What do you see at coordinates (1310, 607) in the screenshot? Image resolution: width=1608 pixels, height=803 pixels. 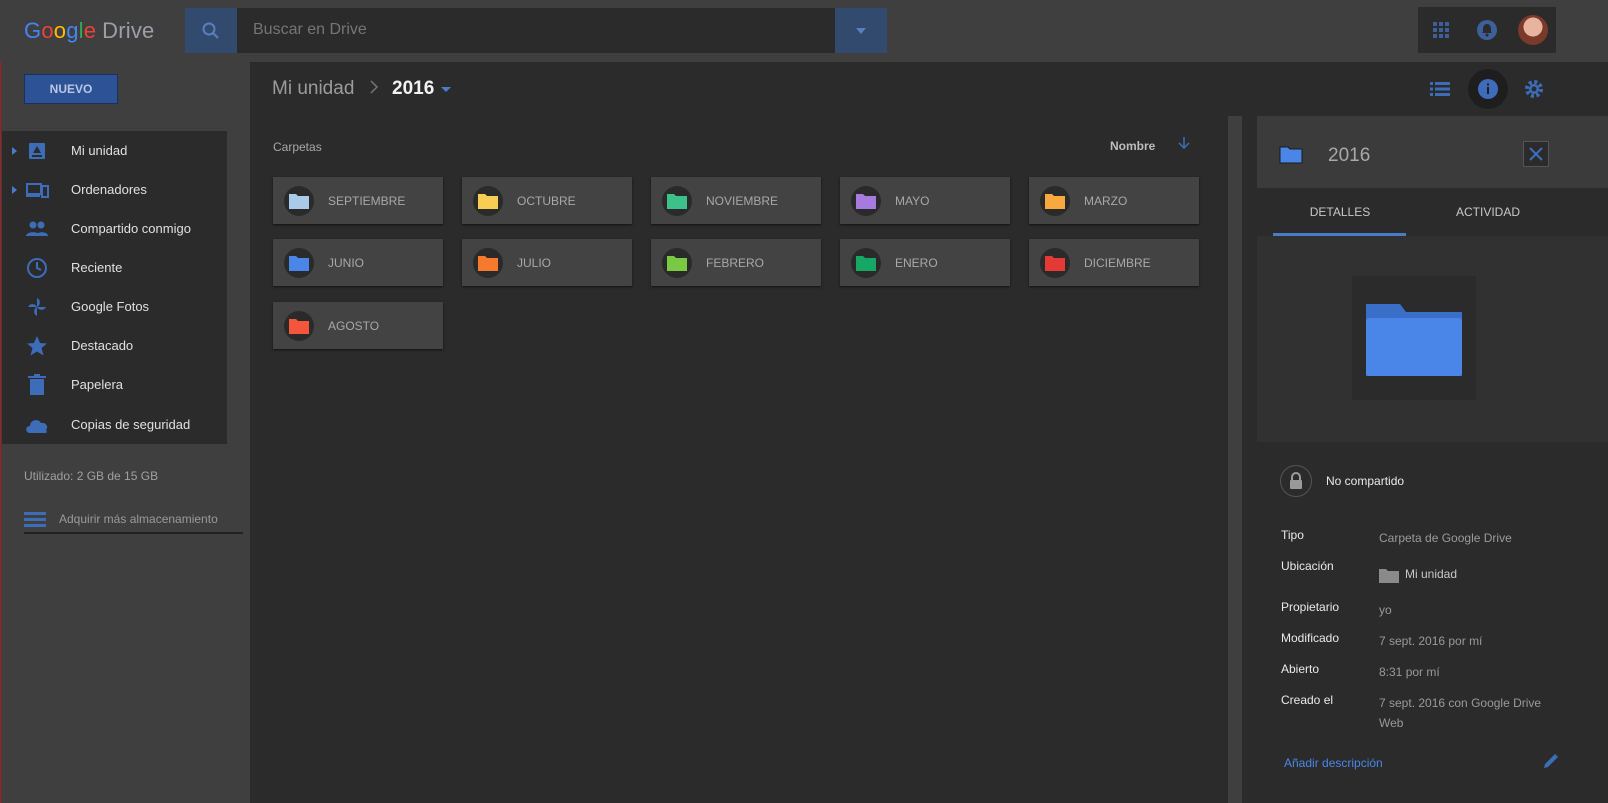 I see `property-key: Propietario` at bounding box center [1310, 607].